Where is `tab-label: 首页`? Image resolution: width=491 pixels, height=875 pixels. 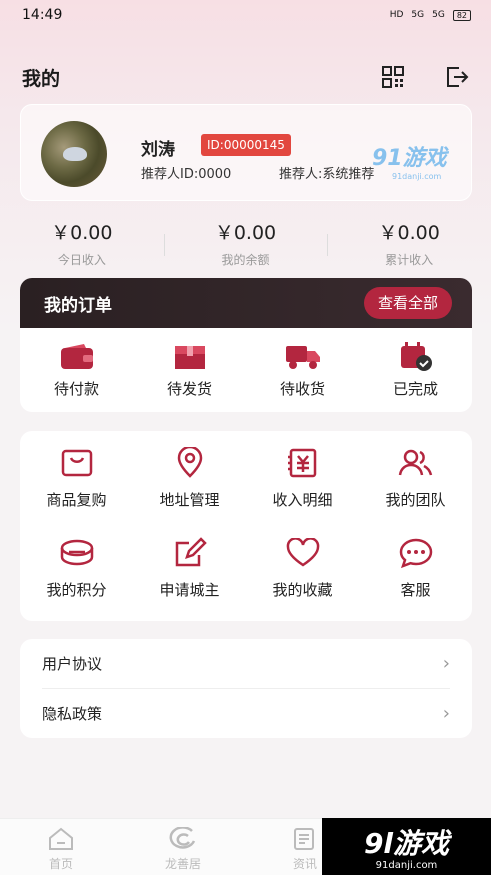 tab-label: 首页 is located at coordinates (60, 864).